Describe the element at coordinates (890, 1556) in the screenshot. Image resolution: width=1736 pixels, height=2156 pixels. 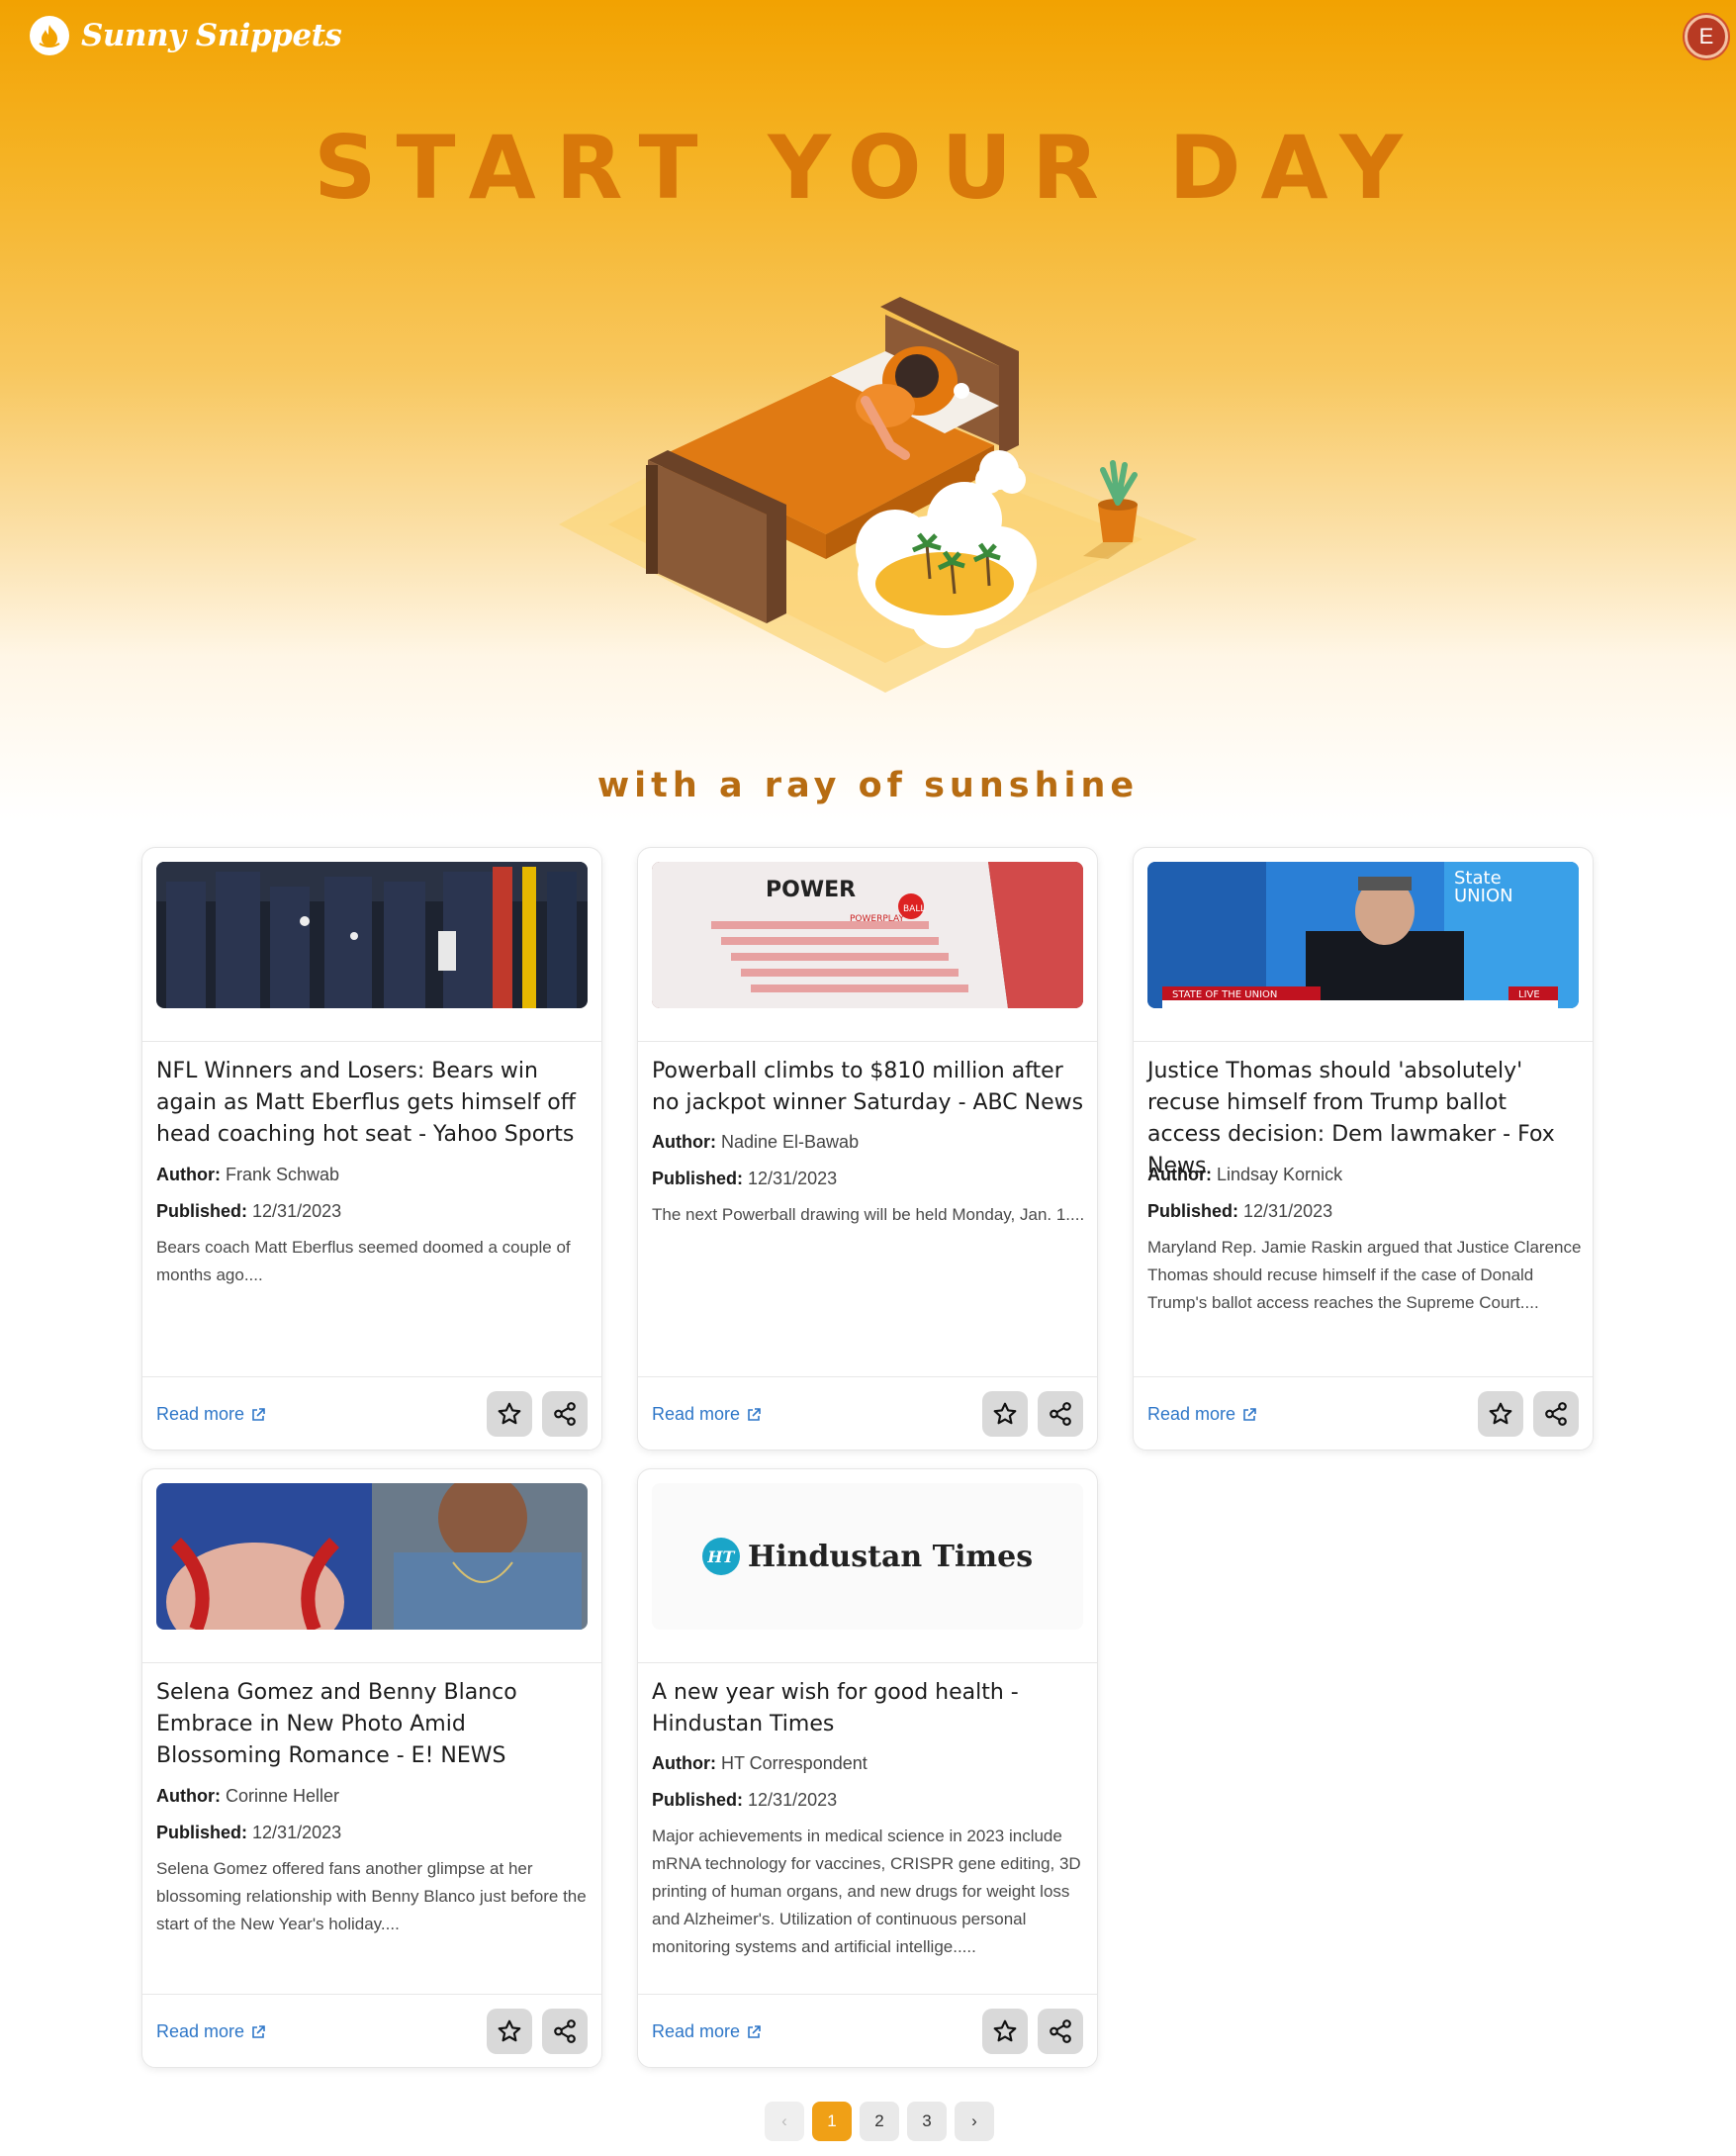
I see `ht-wordmark: Hindustan Times` at that location.